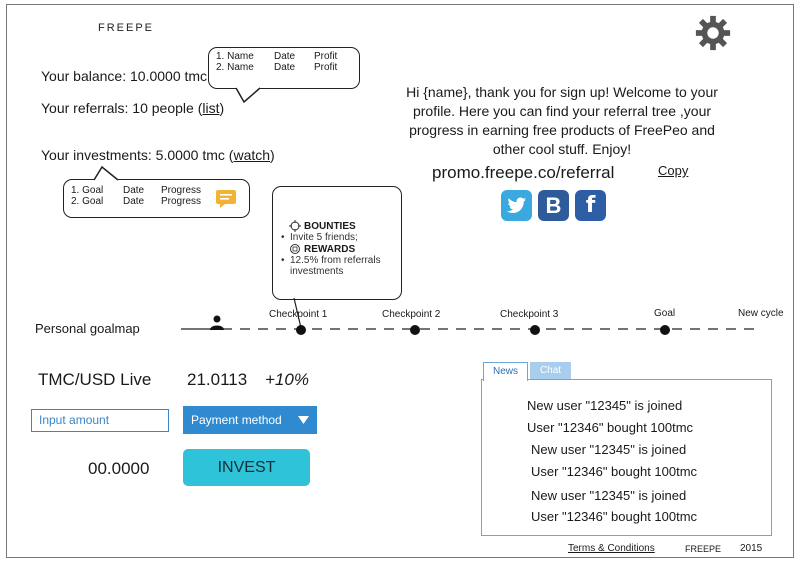 The height and width of the screenshot is (564, 800). What do you see at coordinates (529, 314) in the screenshot?
I see `checkpoint-3-label: Checkpoint 3` at bounding box center [529, 314].